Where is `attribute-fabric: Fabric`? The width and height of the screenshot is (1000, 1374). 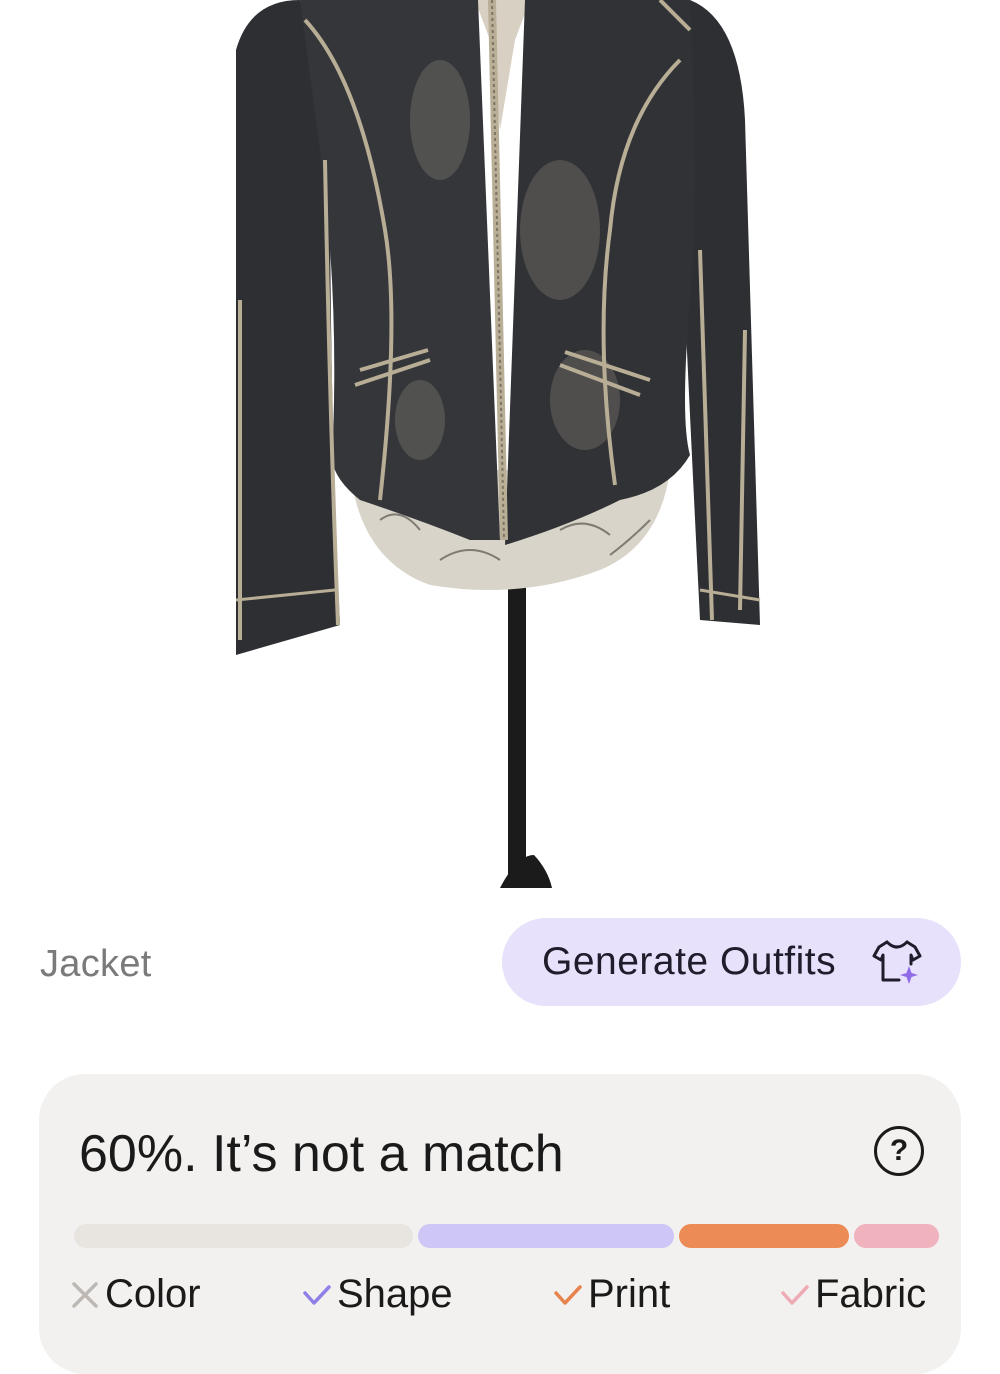
attribute-fabric: Fabric is located at coordinates (852, 1294).